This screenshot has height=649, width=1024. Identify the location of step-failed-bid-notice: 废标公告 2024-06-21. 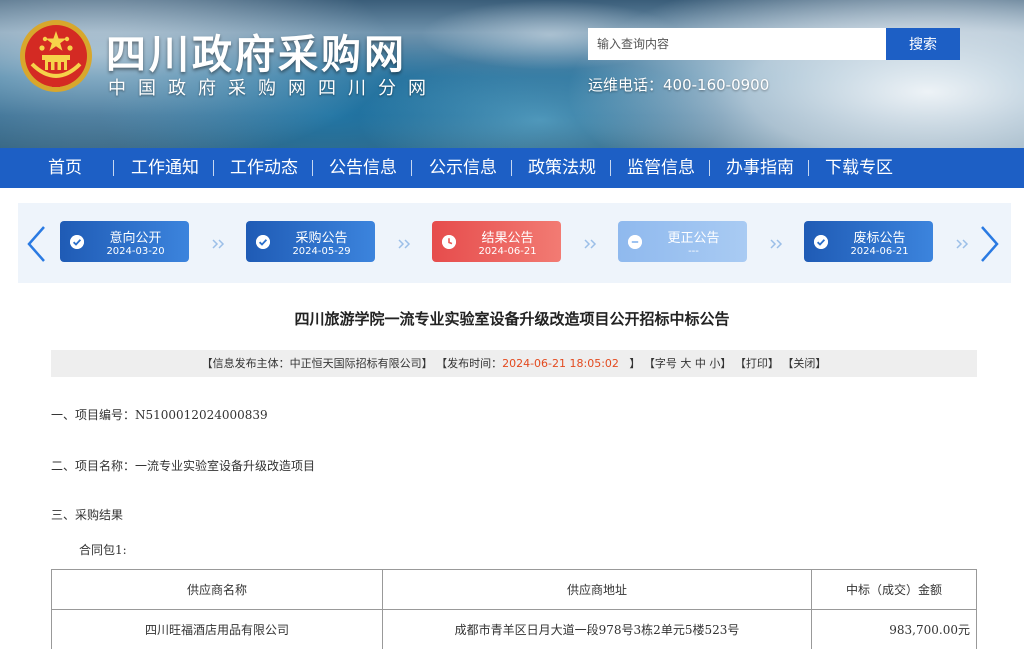
(868, 241).